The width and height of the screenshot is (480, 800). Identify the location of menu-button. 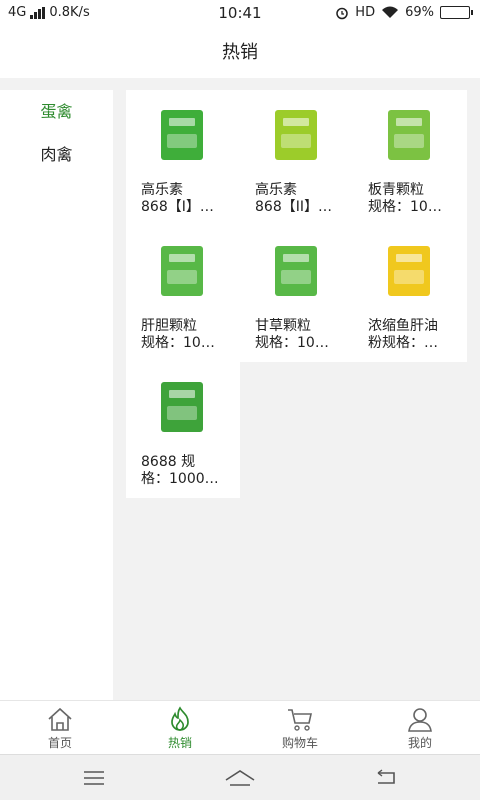
(94, 778).